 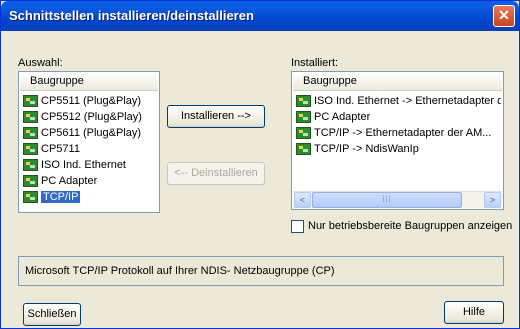 I want to click on left-list-item: TCP/IP, so click(x=89, y=197).